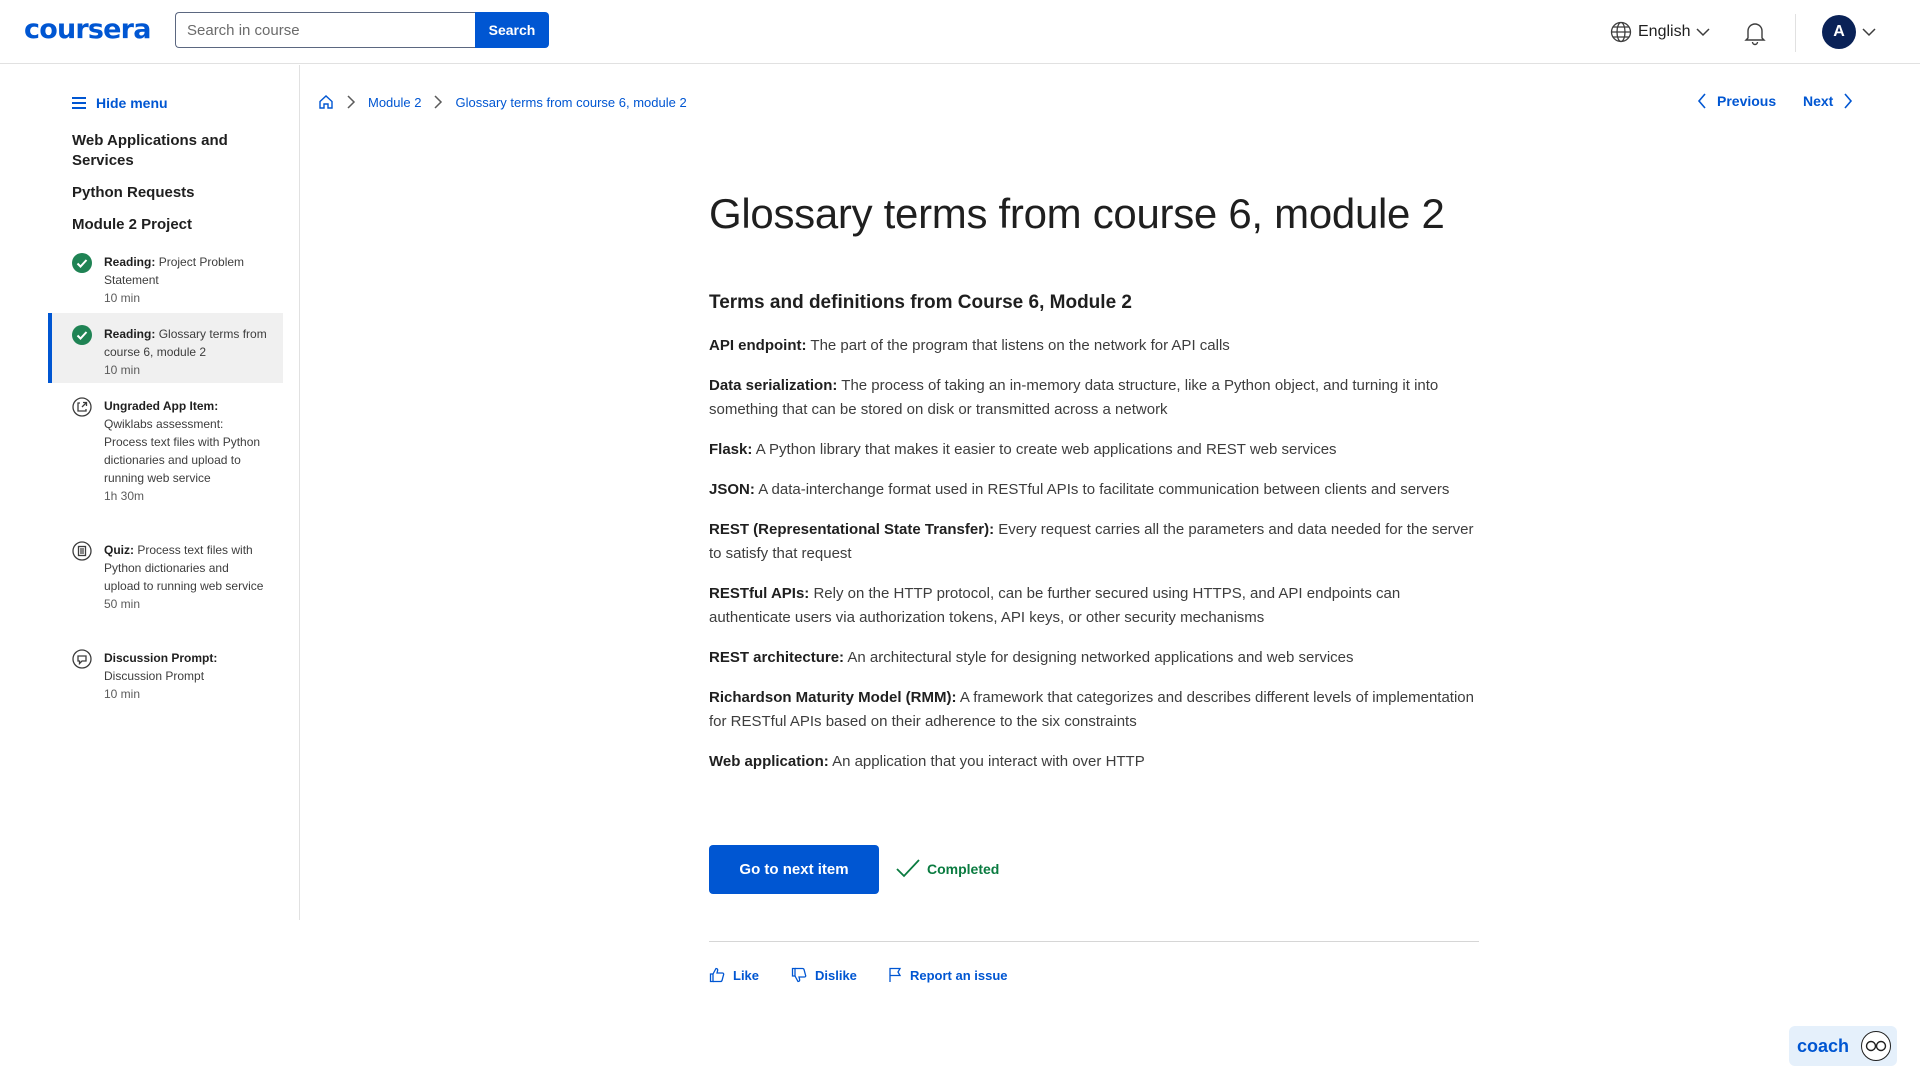 This screenshot has width=1920, height=1088. I want to click on section-python-requests: Python Requests, so click(162, 193).